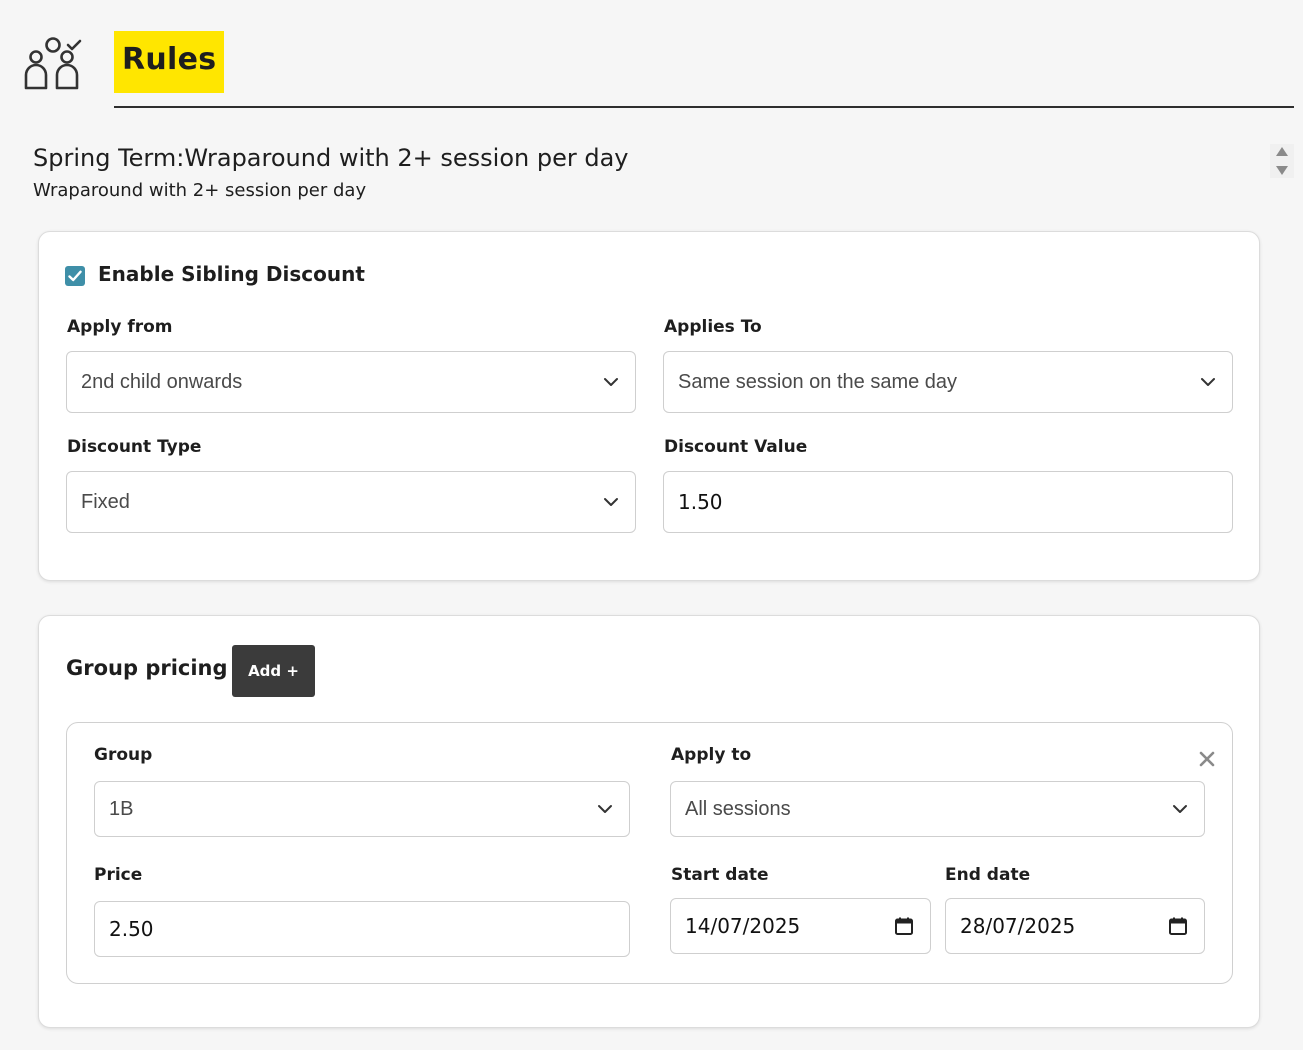 The width and height of the screenshot is (1303, 1050). What do you see at coordinates (988, 875) in the screenshot?
I see `end-date-label: End date` at bounding box center [988, 875].